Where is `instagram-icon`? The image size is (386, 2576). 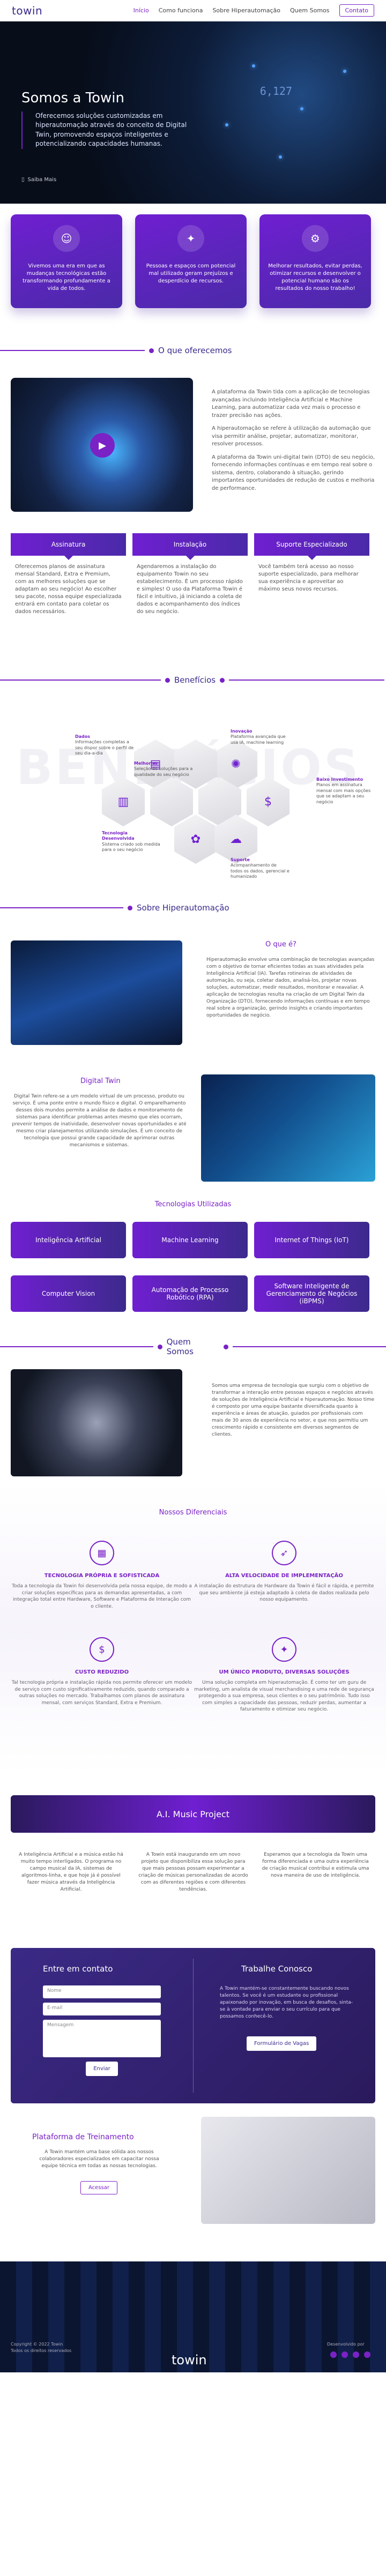 instagram-icon is located at coordinates (345, 2354).